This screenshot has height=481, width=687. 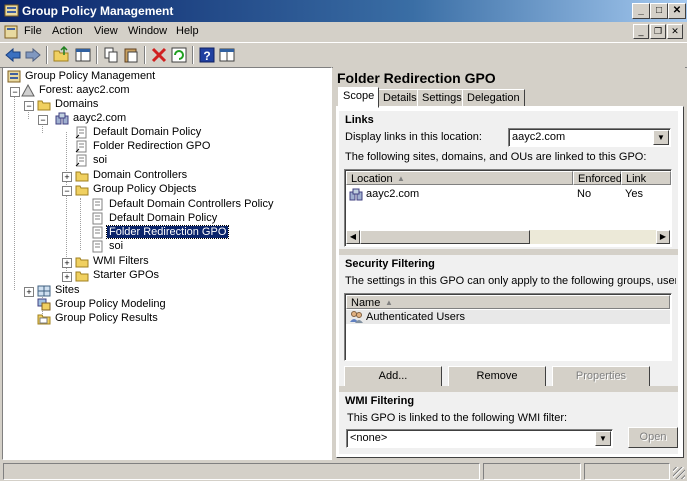 I want to click on paste-icon, so click(x=131, y=55).